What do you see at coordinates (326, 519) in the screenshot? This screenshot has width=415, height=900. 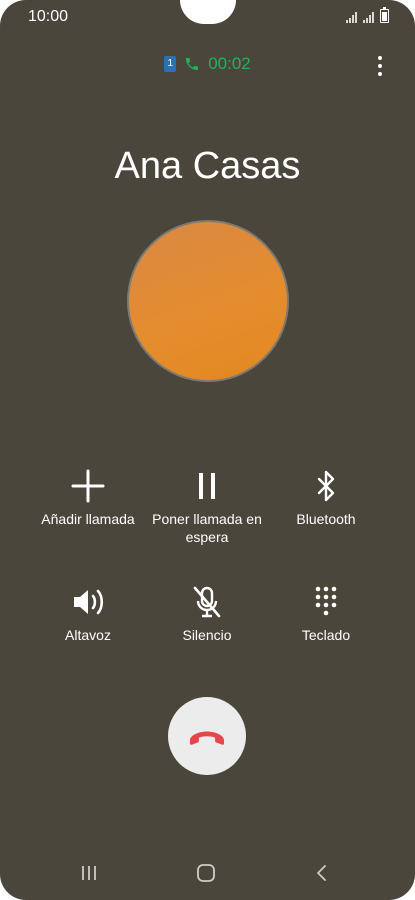 I see `bluetooth-label: Bluetooth` at bounding box center [326, 519].